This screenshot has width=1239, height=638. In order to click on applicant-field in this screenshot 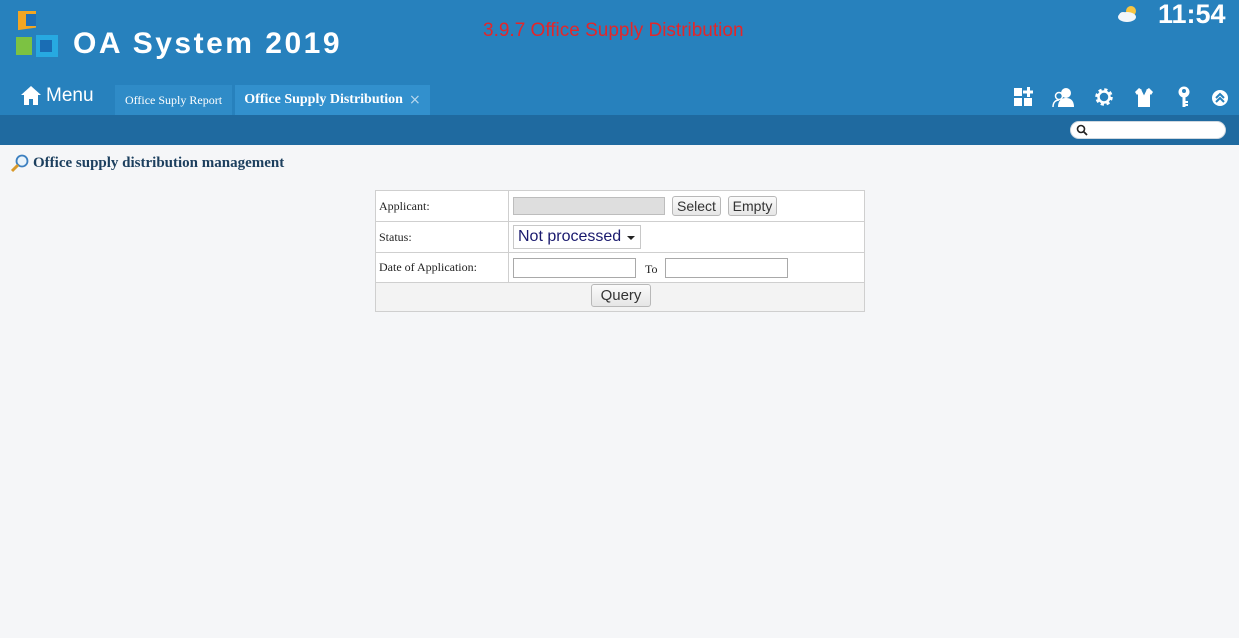, I will do `click(589, 206)`.